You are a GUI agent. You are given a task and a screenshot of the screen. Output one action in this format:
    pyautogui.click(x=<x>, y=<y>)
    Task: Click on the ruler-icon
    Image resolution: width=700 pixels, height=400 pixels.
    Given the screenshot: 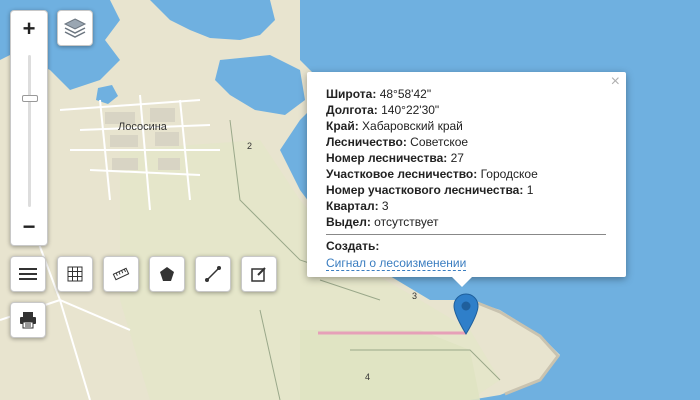 What is the action you would take?
    pyautogui.click(x=121, y=274)
    